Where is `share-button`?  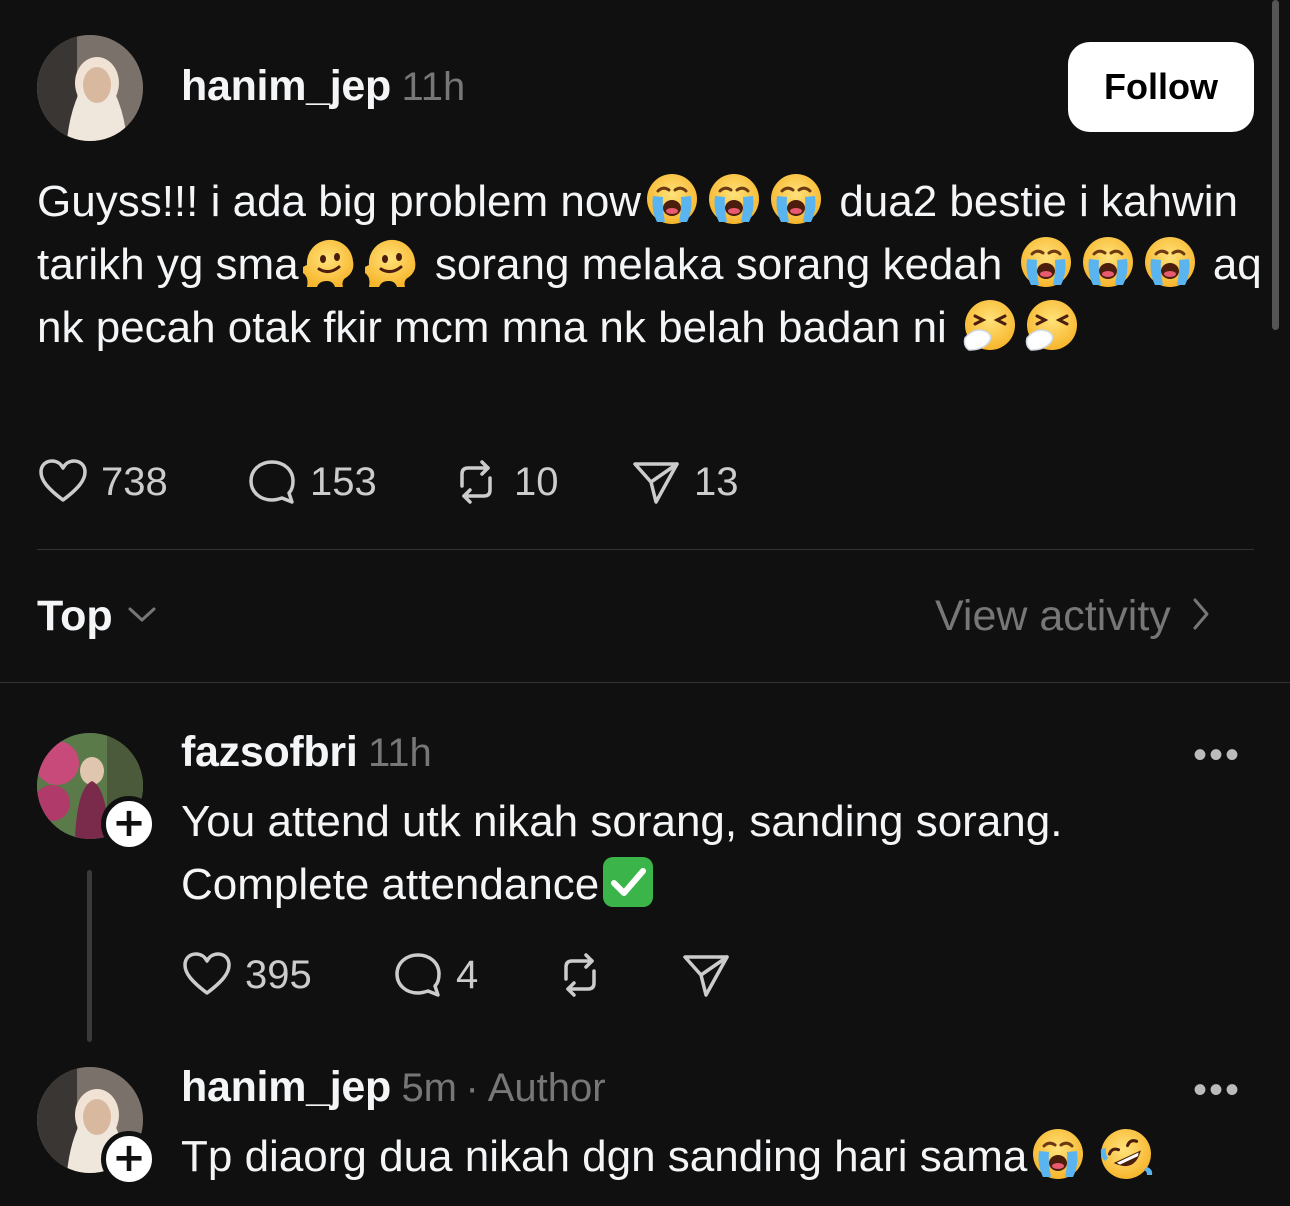
share-button is located at coordinates (706, 975).